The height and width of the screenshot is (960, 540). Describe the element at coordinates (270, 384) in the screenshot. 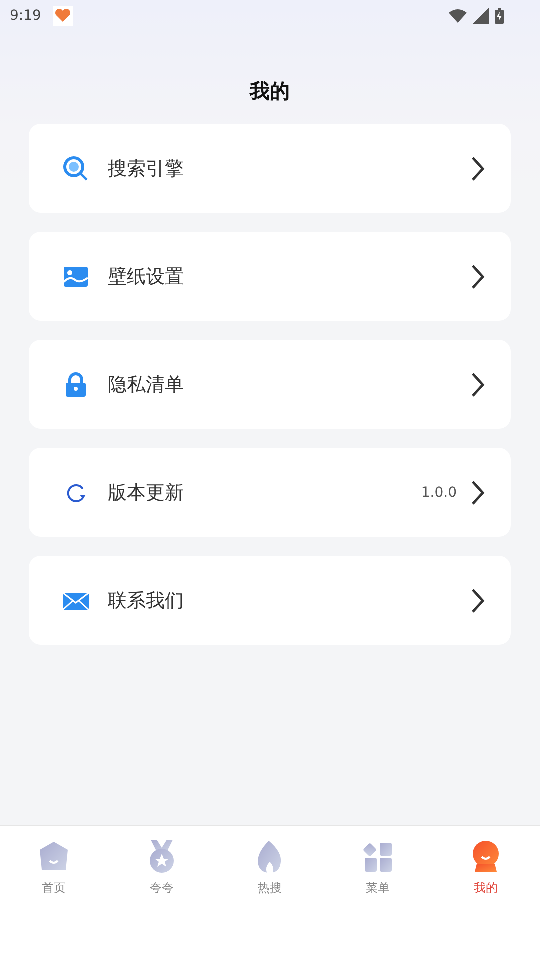

I see `menu-item: 隐私清单` at that location.